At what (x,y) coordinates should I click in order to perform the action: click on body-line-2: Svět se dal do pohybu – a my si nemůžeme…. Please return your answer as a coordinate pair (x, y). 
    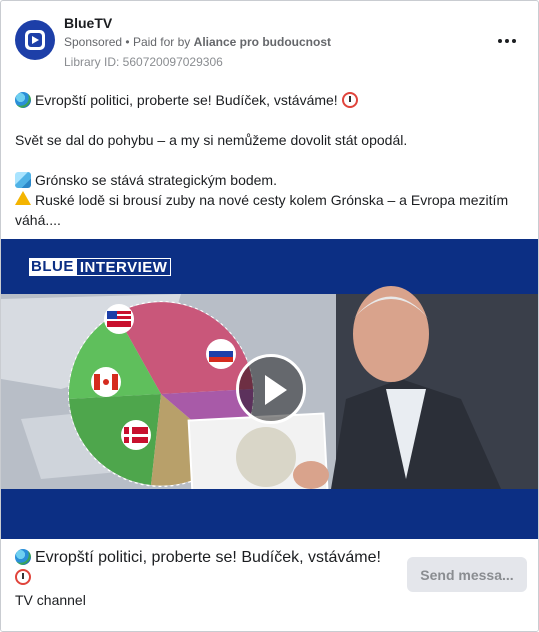
    Looking at the image, I should click on (211, 140).